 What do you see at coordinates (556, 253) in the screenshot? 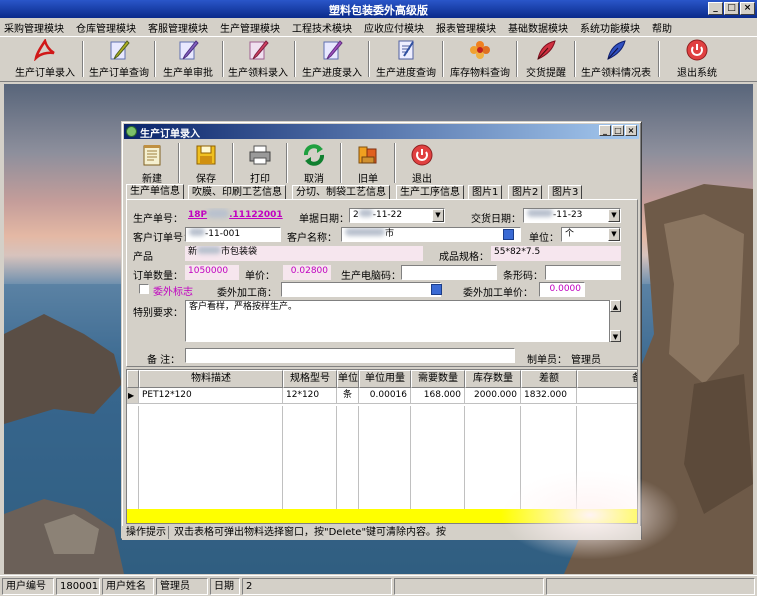
I see `spec-input: 55*82*7.5` at bounding box center [556, 253].